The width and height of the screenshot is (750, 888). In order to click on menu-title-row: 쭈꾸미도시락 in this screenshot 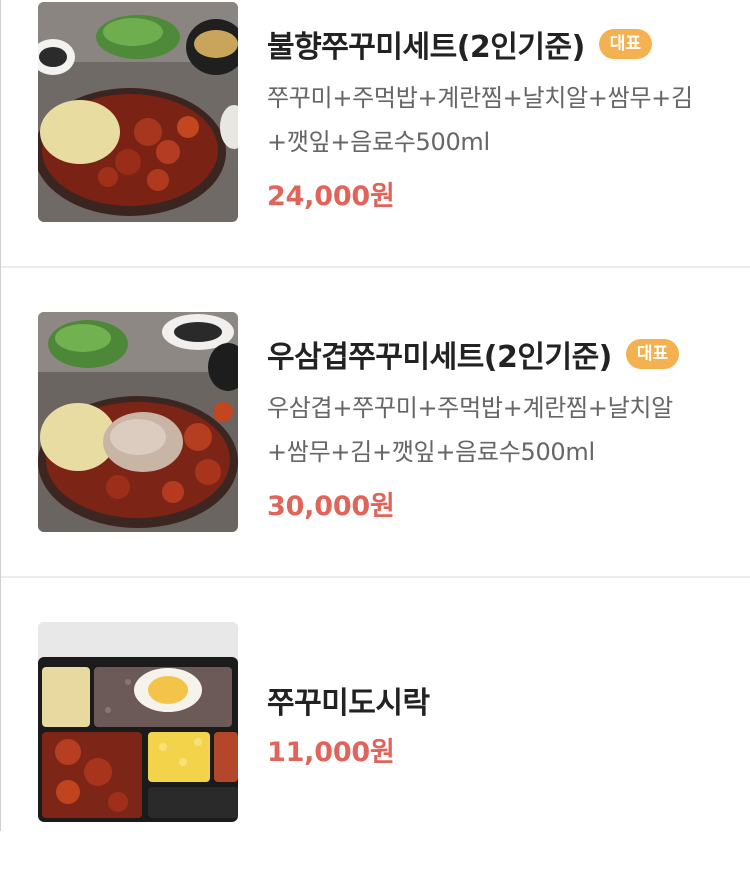, I will do `click(504, 700)`.